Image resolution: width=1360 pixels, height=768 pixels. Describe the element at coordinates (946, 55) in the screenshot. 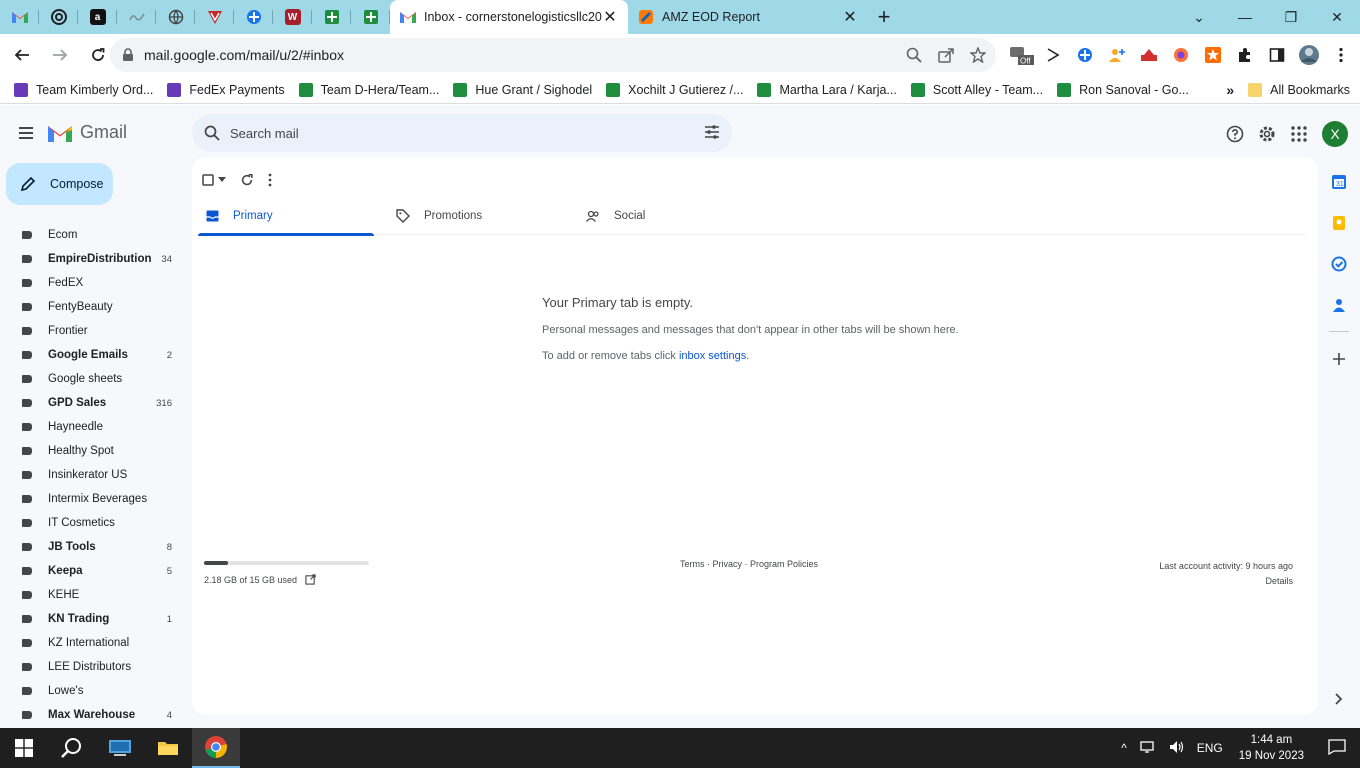

I see `share-icon` at that location.